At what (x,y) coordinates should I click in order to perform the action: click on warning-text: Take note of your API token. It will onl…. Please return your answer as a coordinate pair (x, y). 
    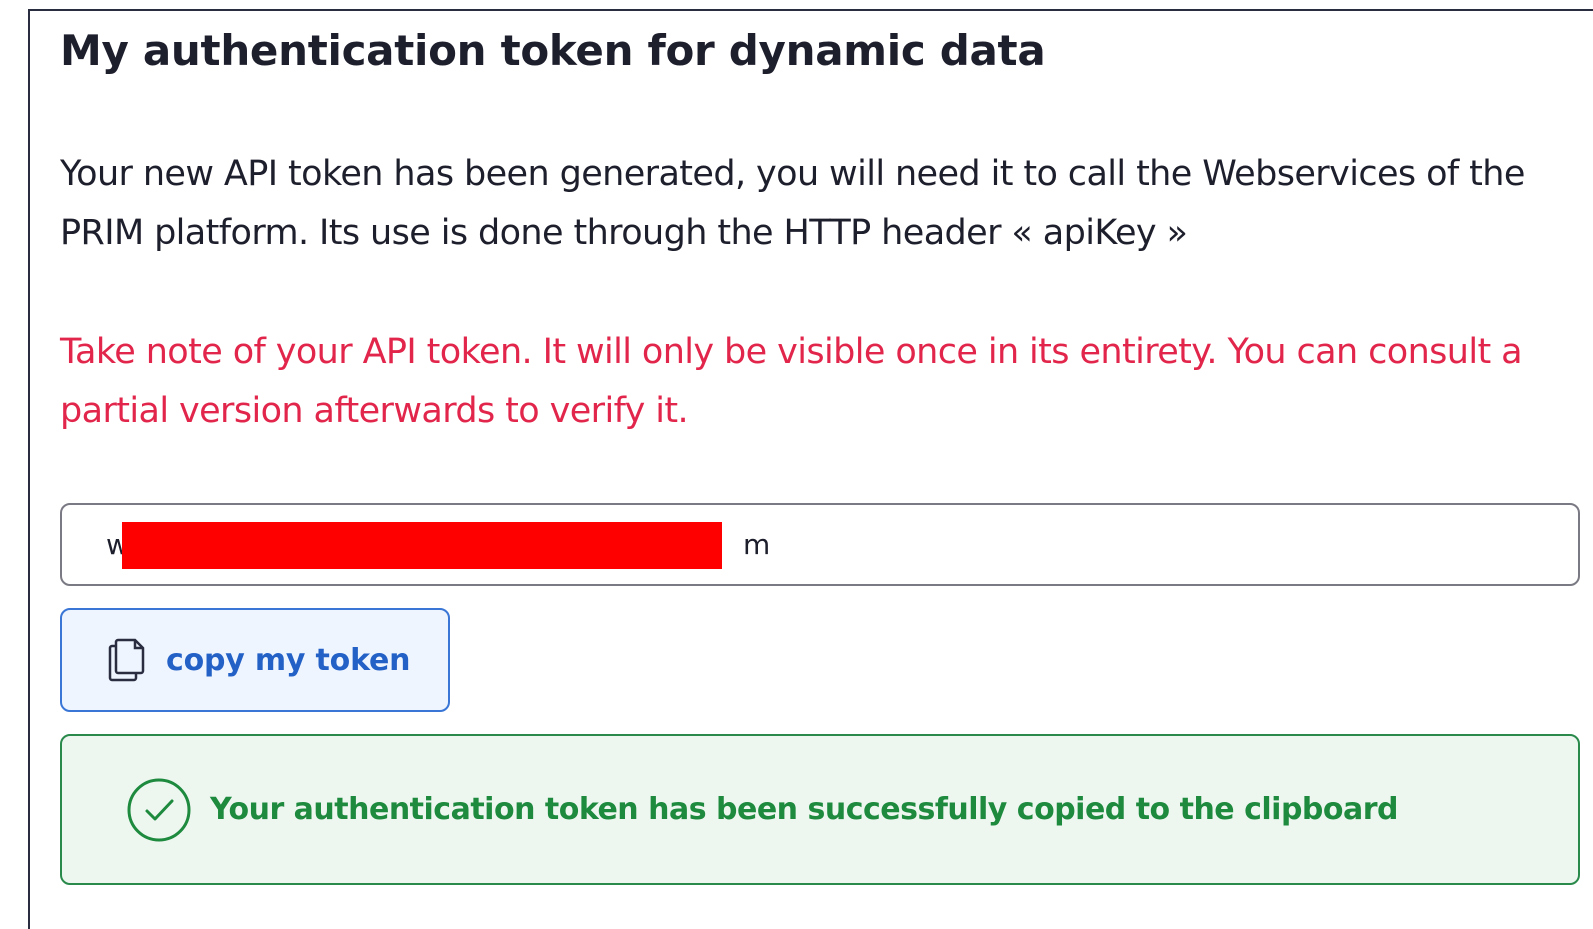
    Looking at the image, I should click on (791, 381).